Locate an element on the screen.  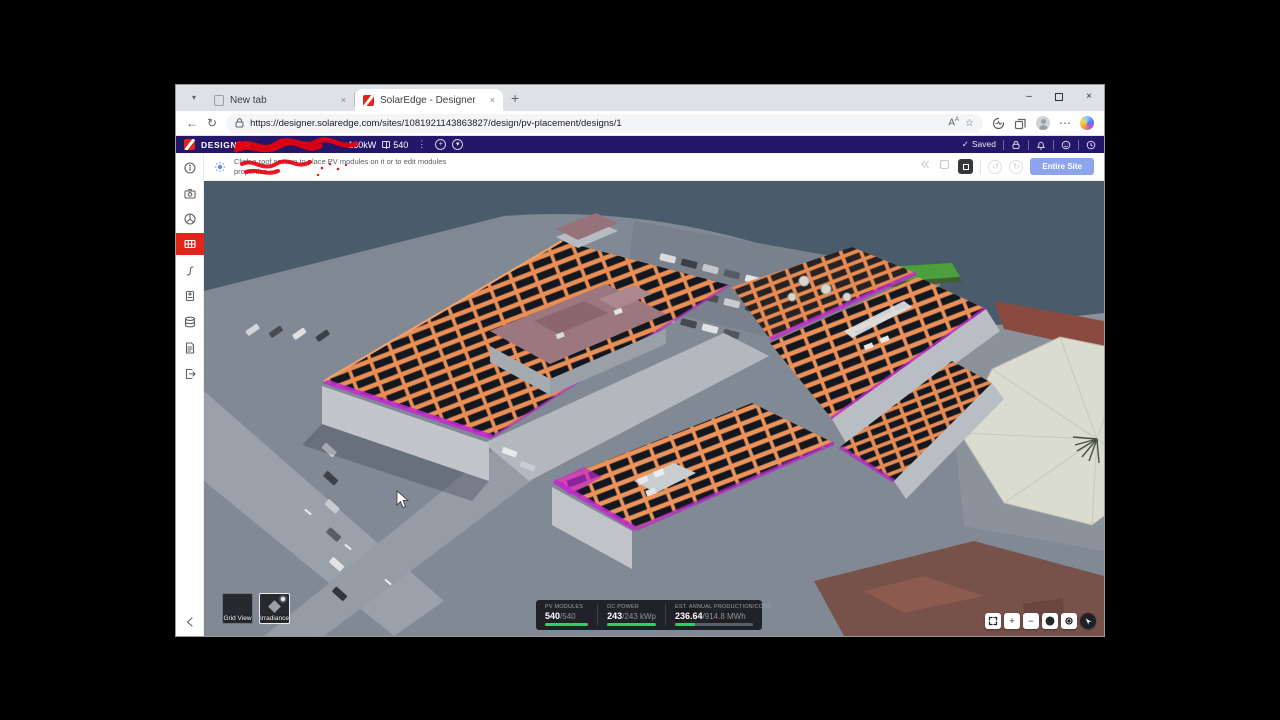
tab-strip: ▾ New tab × SolarEdge - Designer × + – × is located at coordinates (640, 98).